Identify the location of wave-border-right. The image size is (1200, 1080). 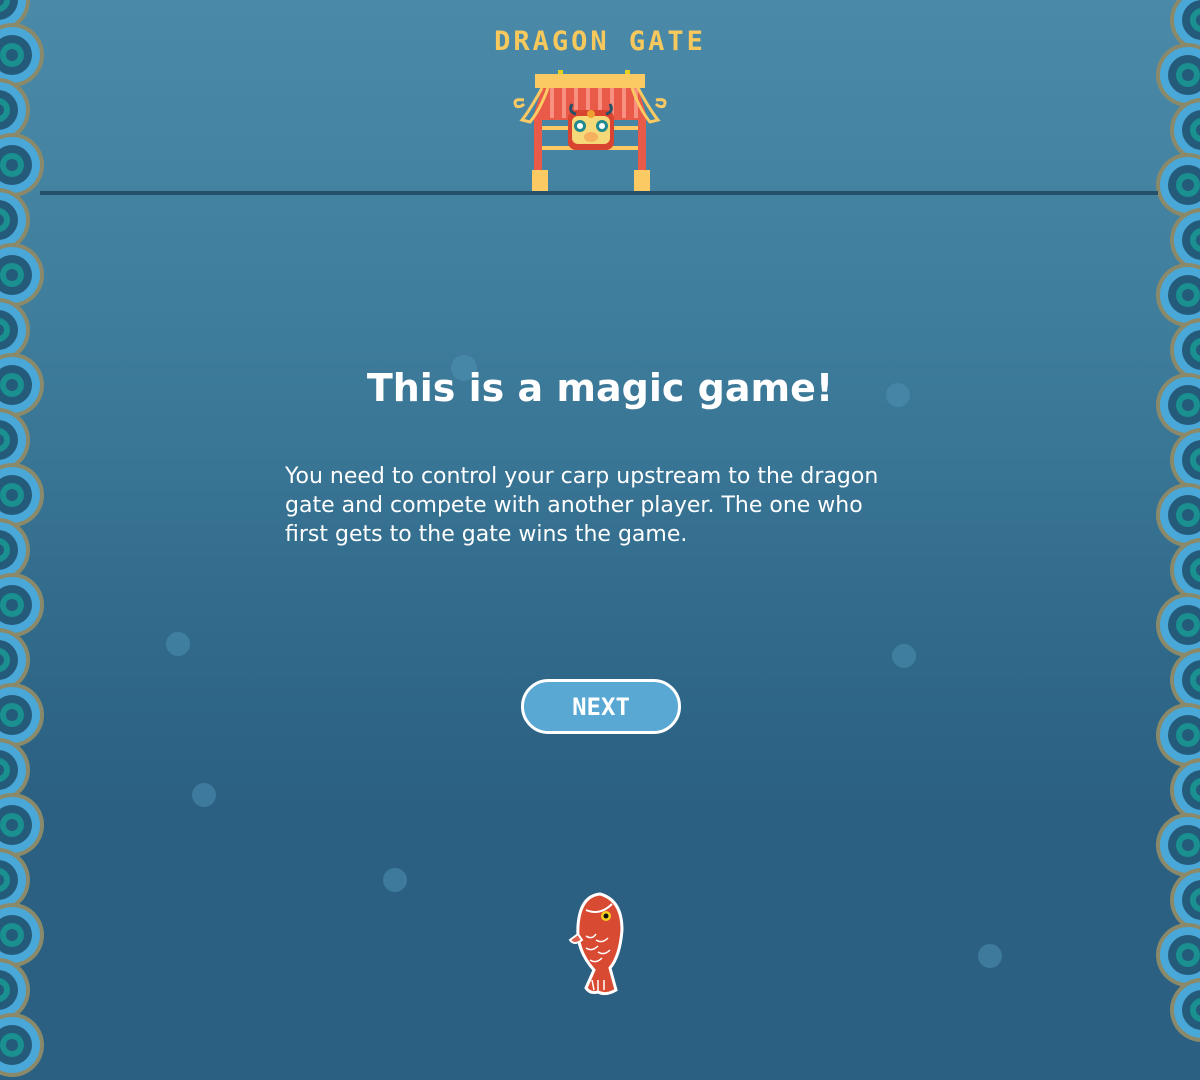
(1178, 521).